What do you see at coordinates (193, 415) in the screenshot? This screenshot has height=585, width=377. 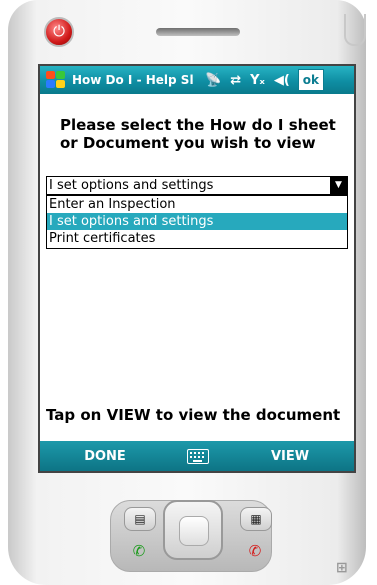 I see `instruction-text: Tap on VIEW to view the document` at bounding box center [193, 415].